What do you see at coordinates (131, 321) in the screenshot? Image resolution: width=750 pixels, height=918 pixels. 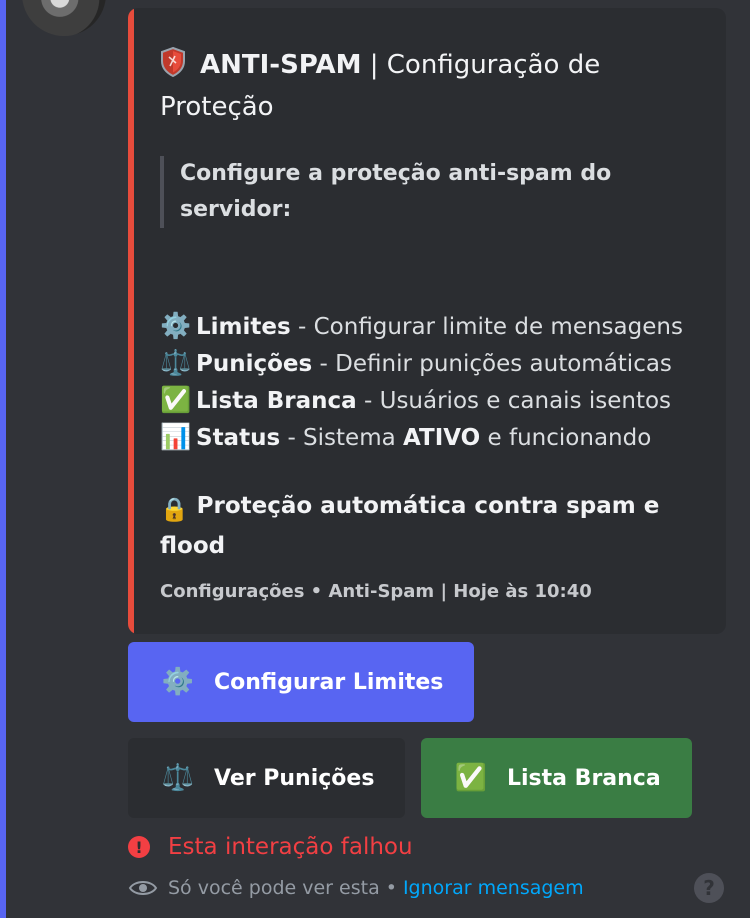 I see `embed-accent-bar` at bounding box center [131, 321].